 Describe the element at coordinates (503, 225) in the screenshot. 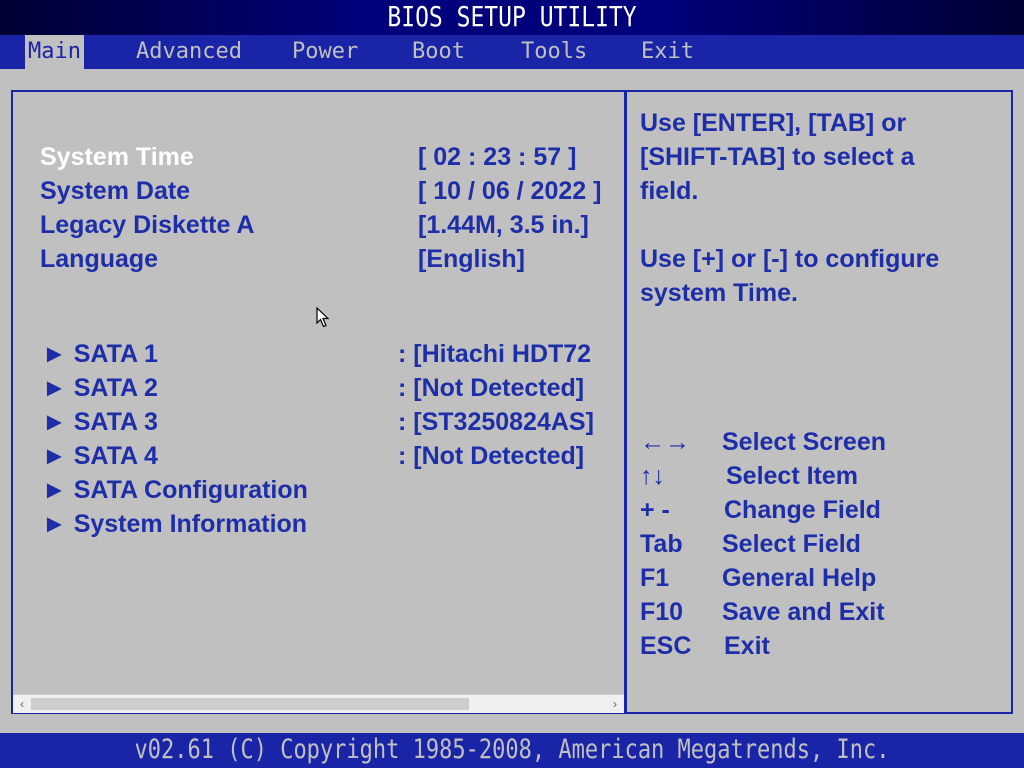

I see `setting-value-legacy-diskette: [1.44M, 3.5 in.]` at that location.